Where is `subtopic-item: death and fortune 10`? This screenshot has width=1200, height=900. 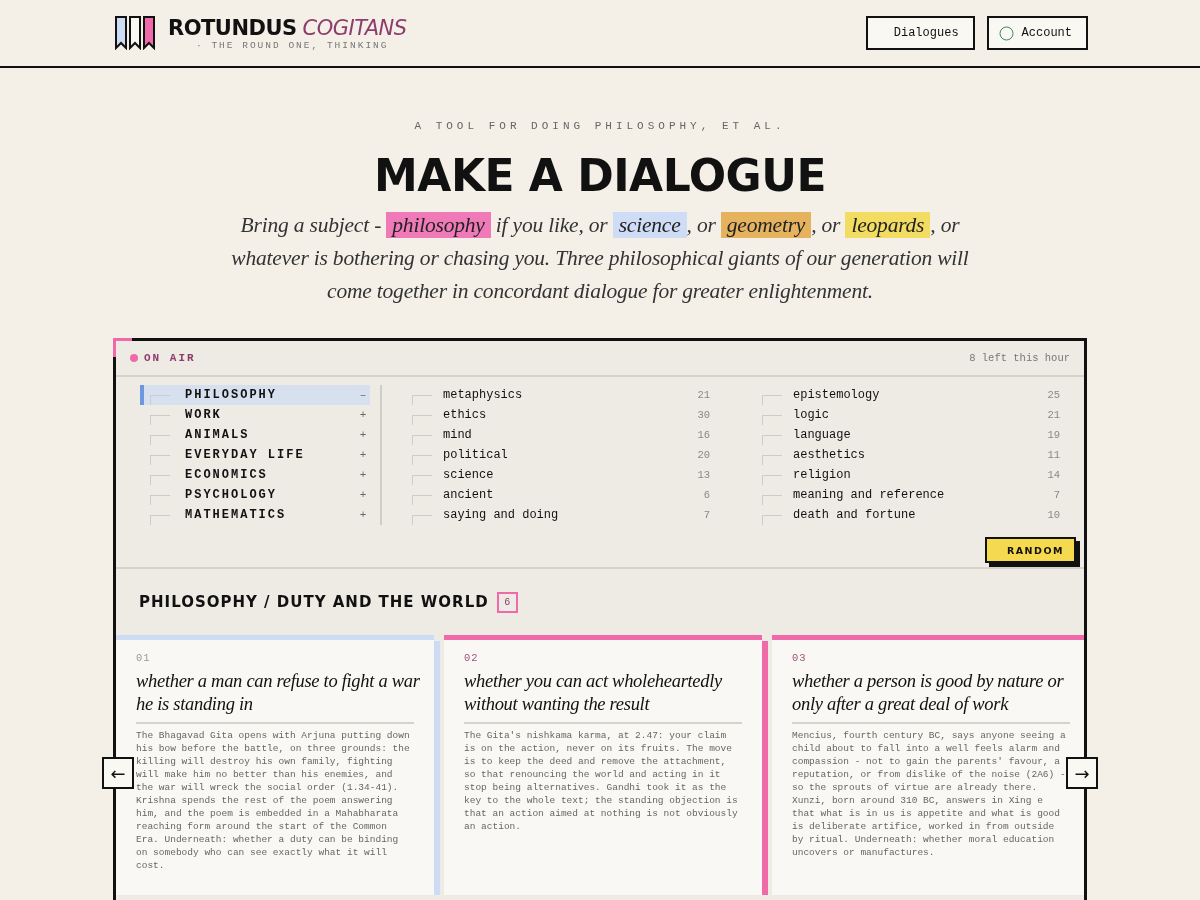 subtopic-item: death and fortune 10 is located at coordinates (911, 515).